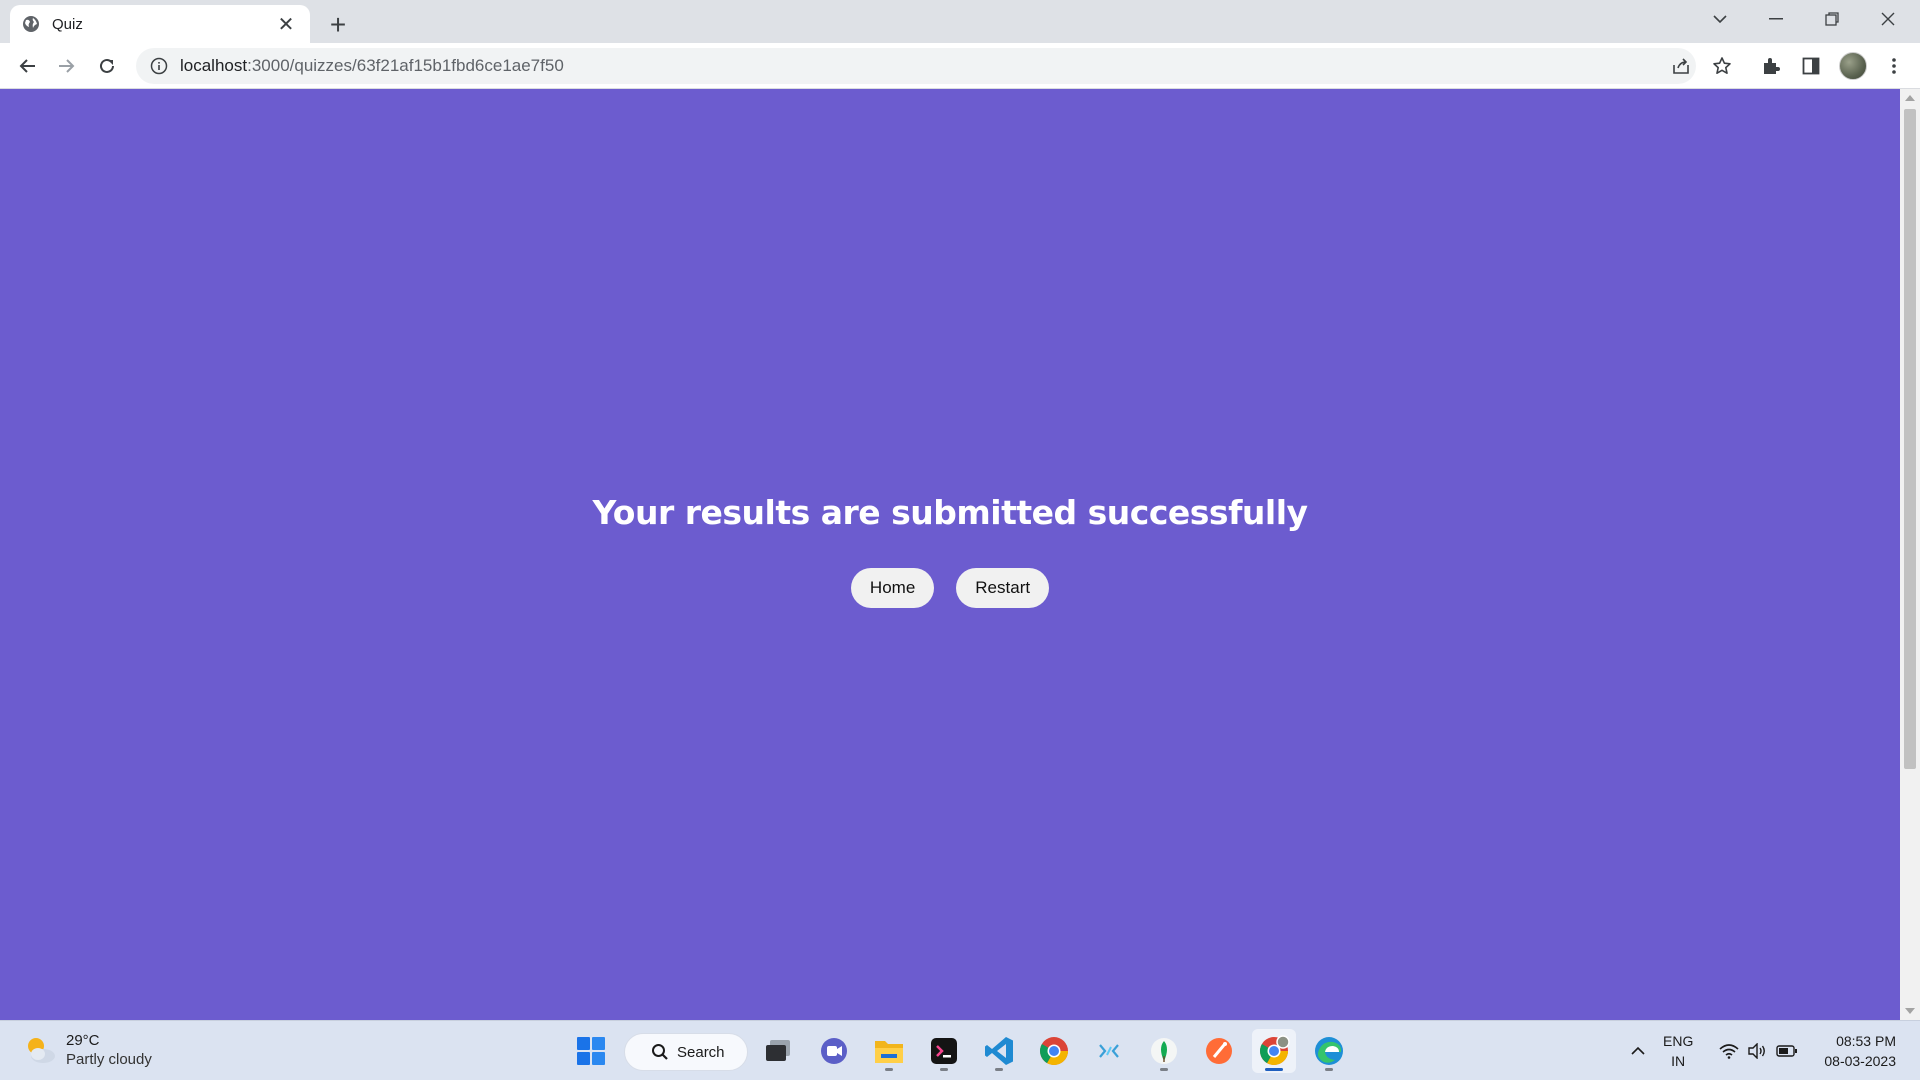 Image resolution: width=1920 pixels, height=1080 pixels. Describe the element at coordinates (83, 1040) in the screenshot. I see `weather-temperature: 29°C` at that location.